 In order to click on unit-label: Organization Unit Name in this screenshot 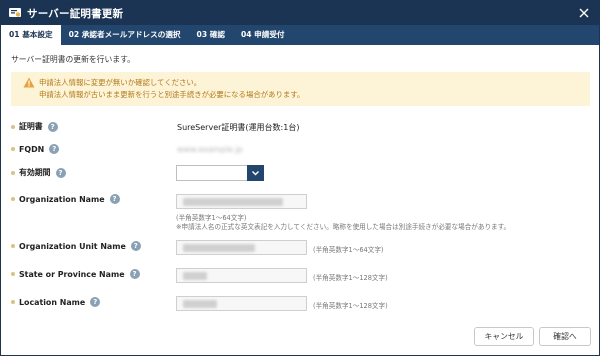, I will do `click(72, 246)`.